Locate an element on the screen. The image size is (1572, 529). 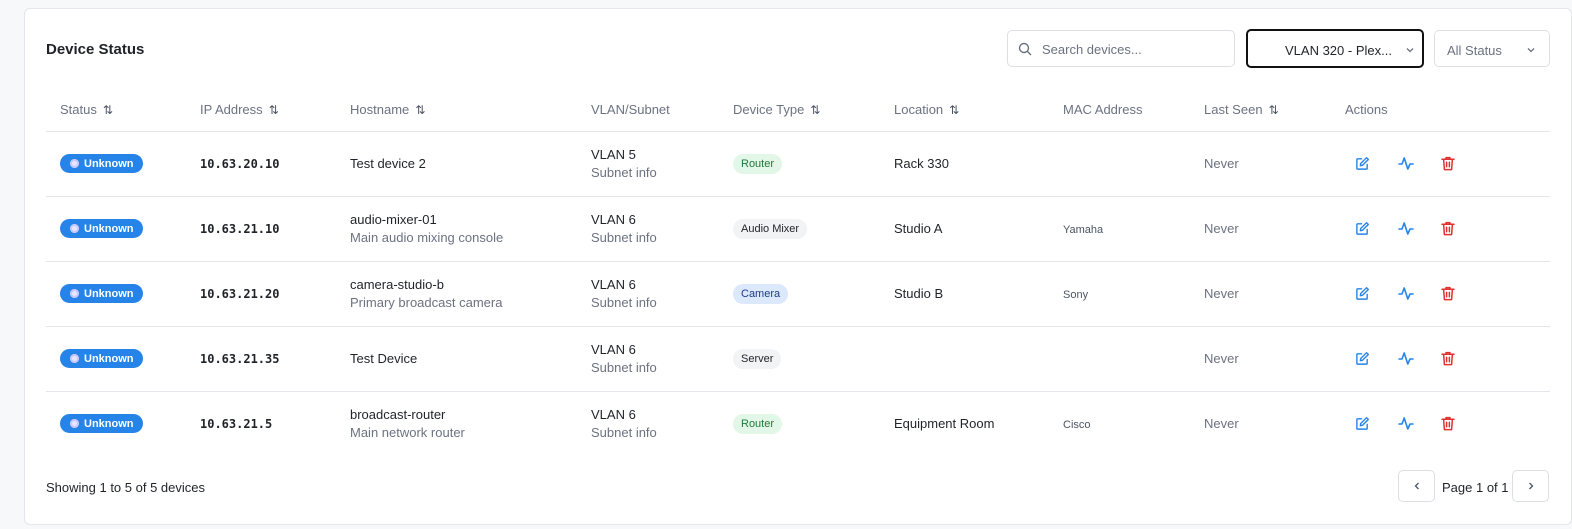
column-label: Location is located at coordinates (919, 110).